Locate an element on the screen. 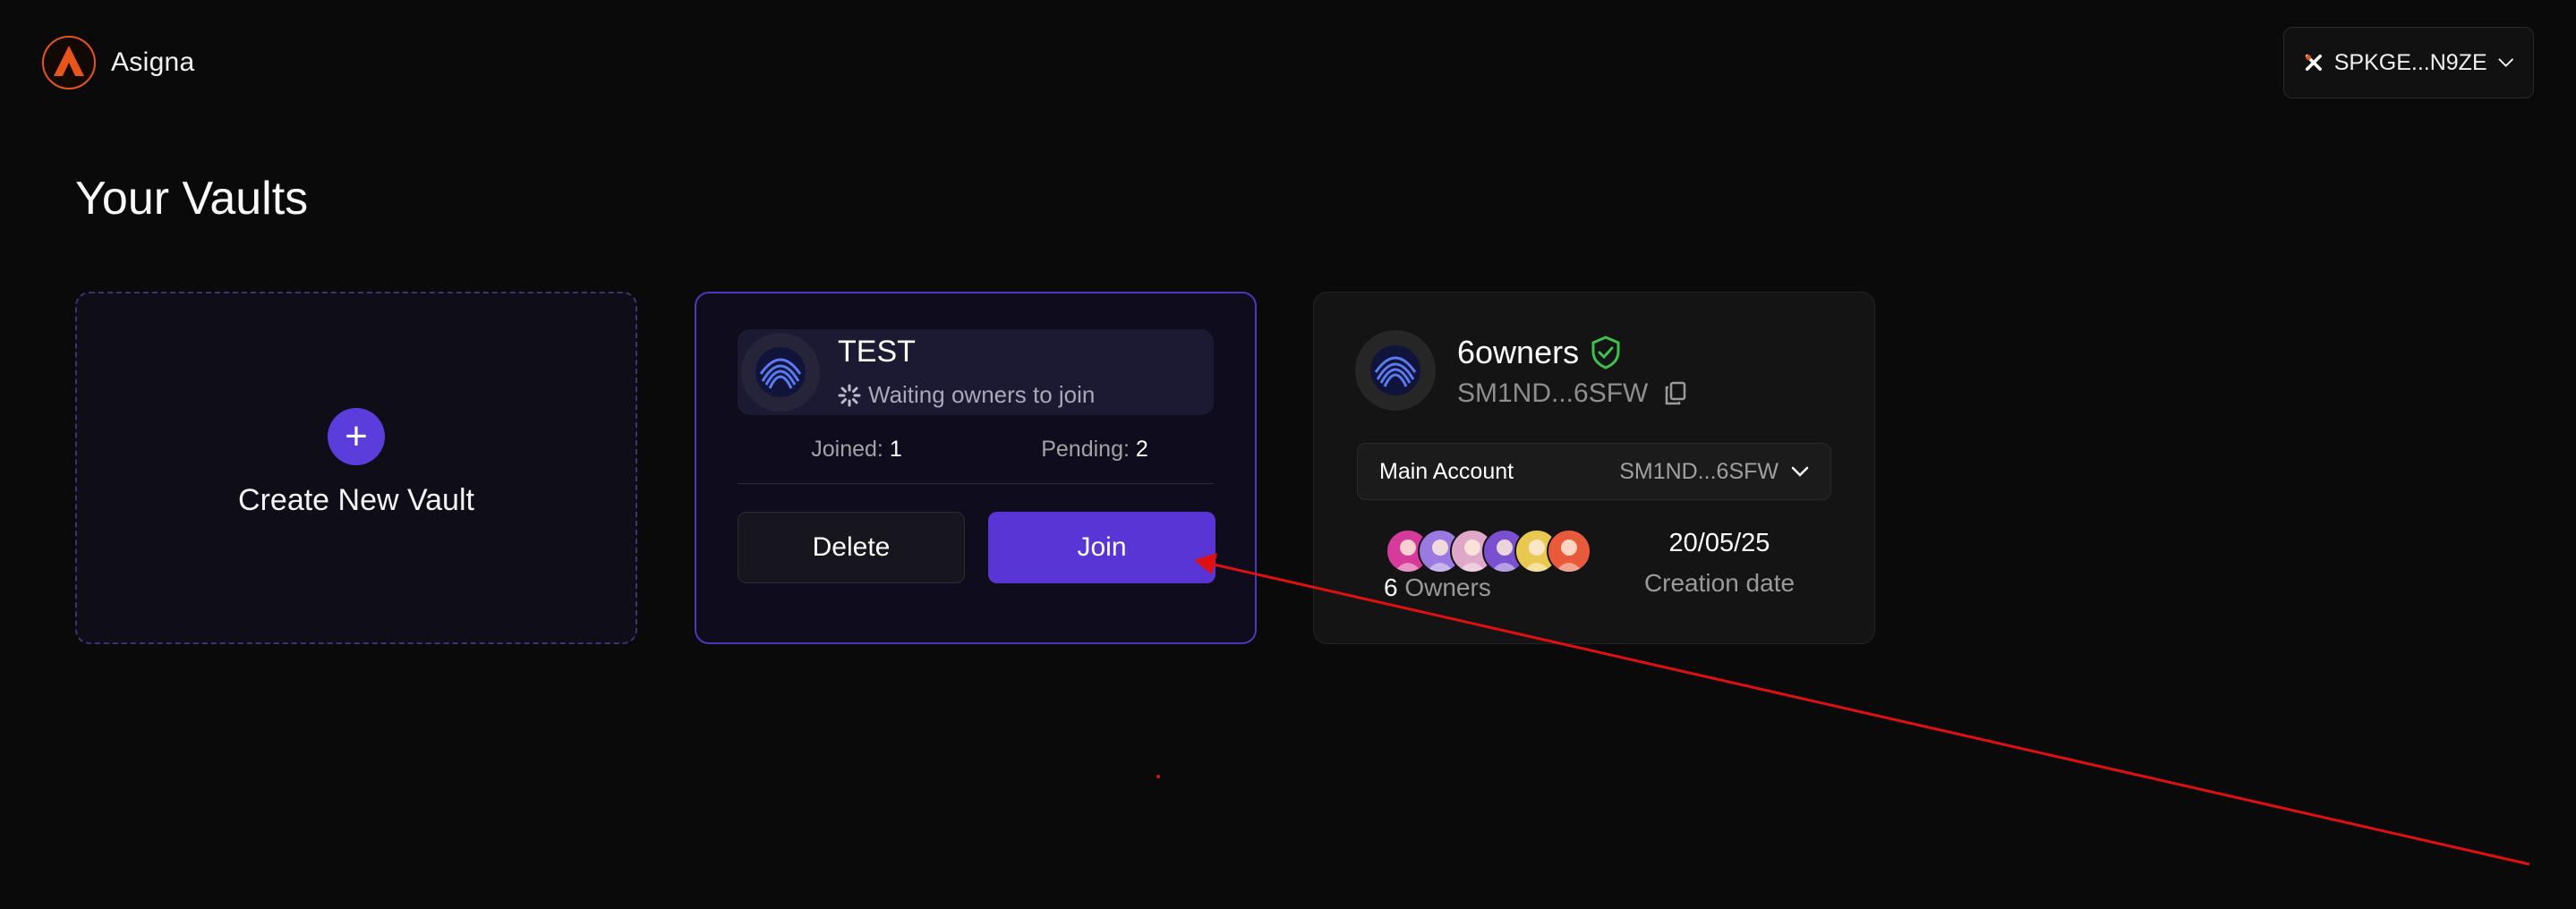  divider is located at coordinates (976, 483).